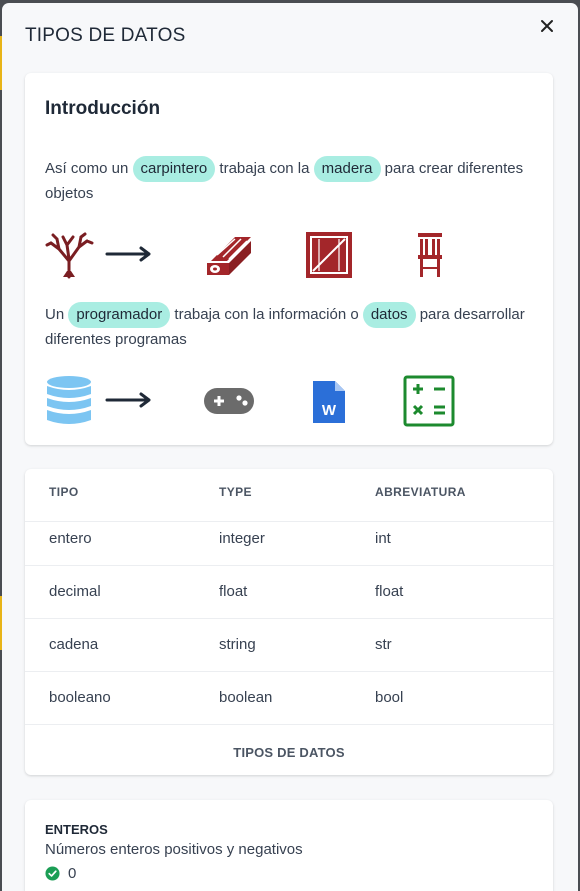  Describe the element at coordinates (289, 645) in the screenshot. I see `table-row: cadena string str` at that location.